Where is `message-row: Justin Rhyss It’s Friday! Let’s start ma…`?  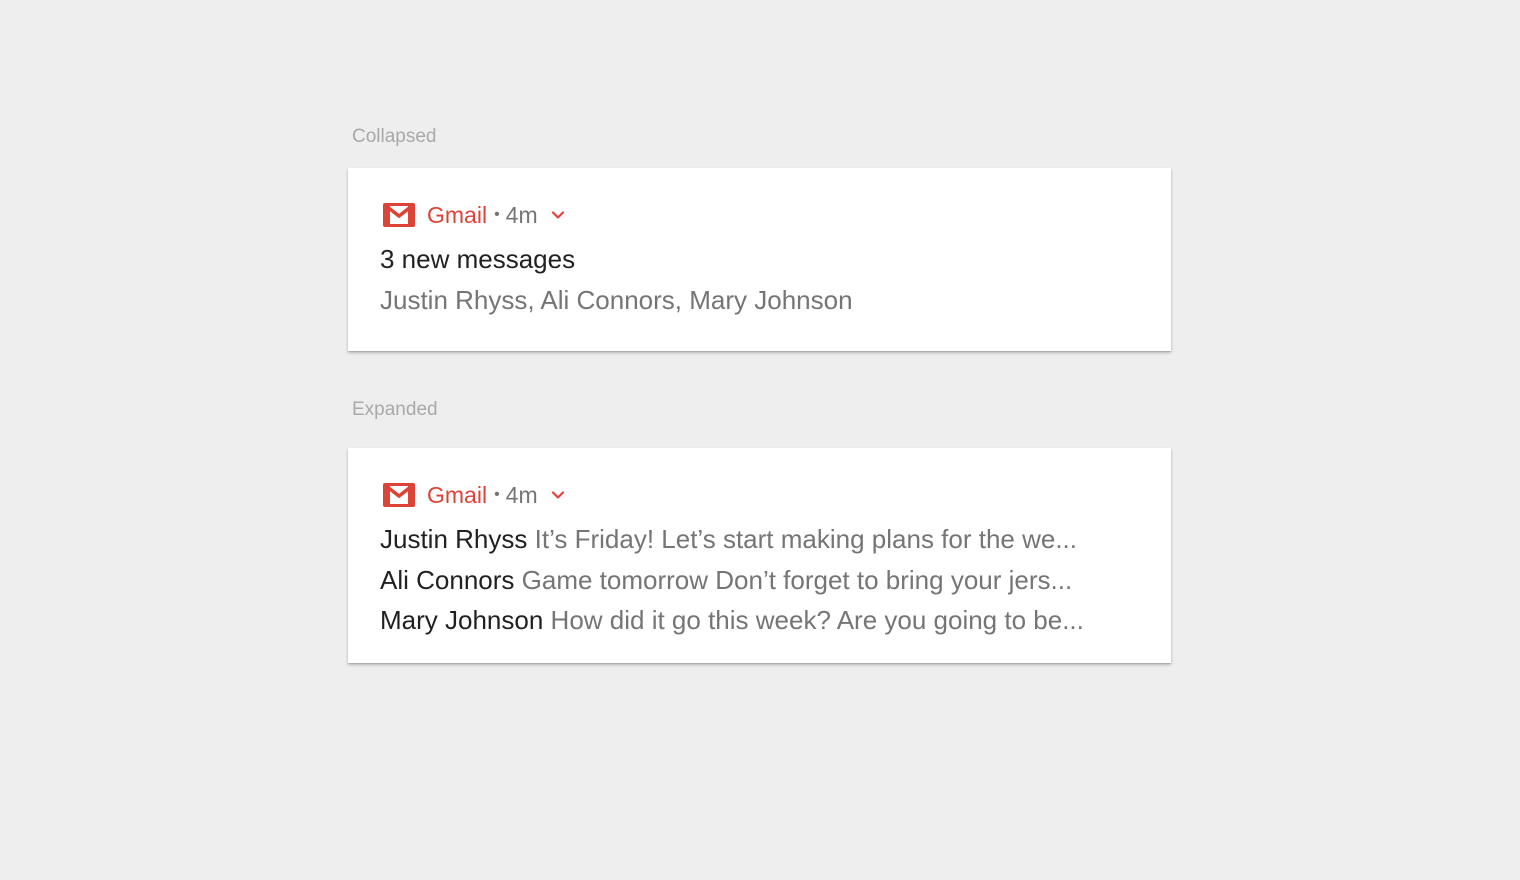 message-row: Justin Rhyss It’s Friday! Let’s start ma… is located at coordinates (765, 544).